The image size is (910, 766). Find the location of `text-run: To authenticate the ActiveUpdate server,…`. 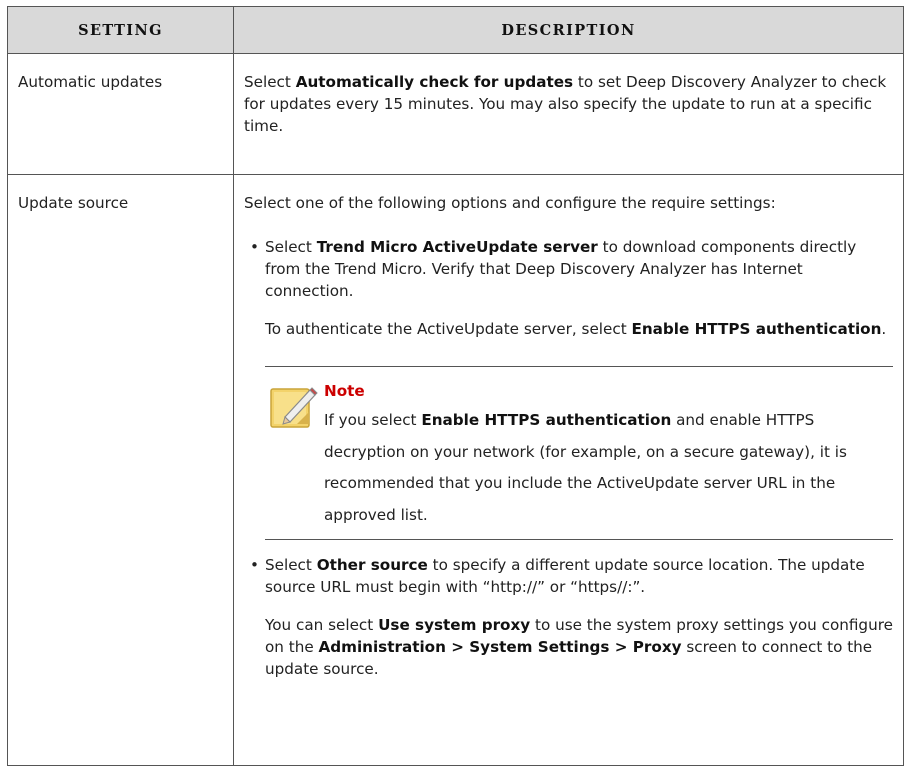

text-run: To authenticate the ActiveUpdate server,… is located at coordinates (448, 329).